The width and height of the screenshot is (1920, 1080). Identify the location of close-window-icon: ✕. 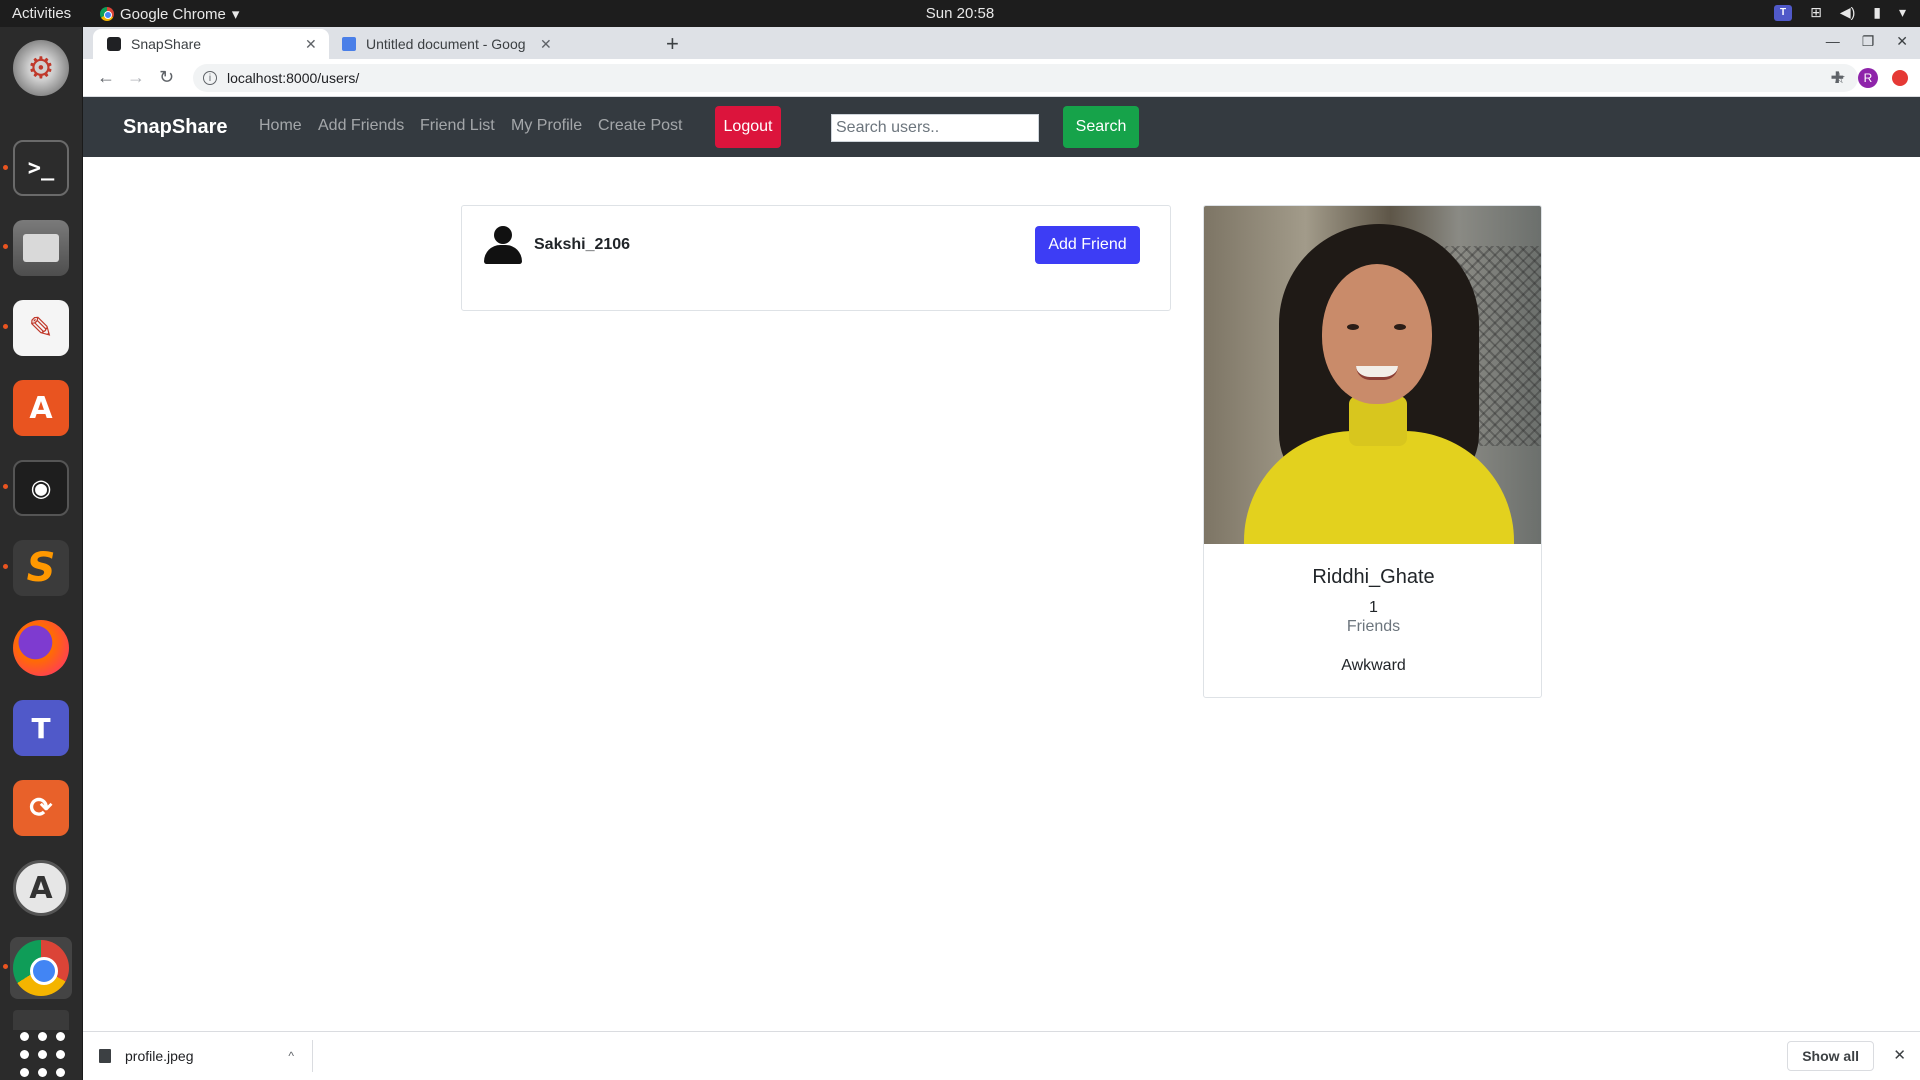
(1902, 41).